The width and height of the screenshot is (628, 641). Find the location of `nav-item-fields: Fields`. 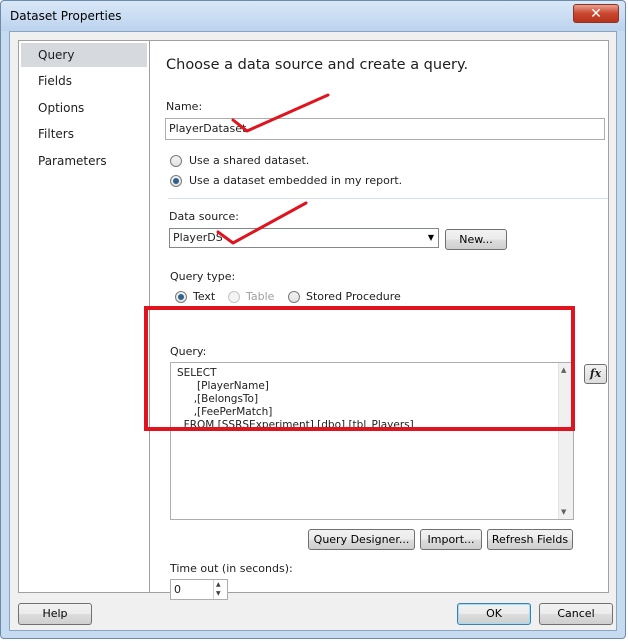

nav-item-fields: Fields is located at coordinates (84, 81).